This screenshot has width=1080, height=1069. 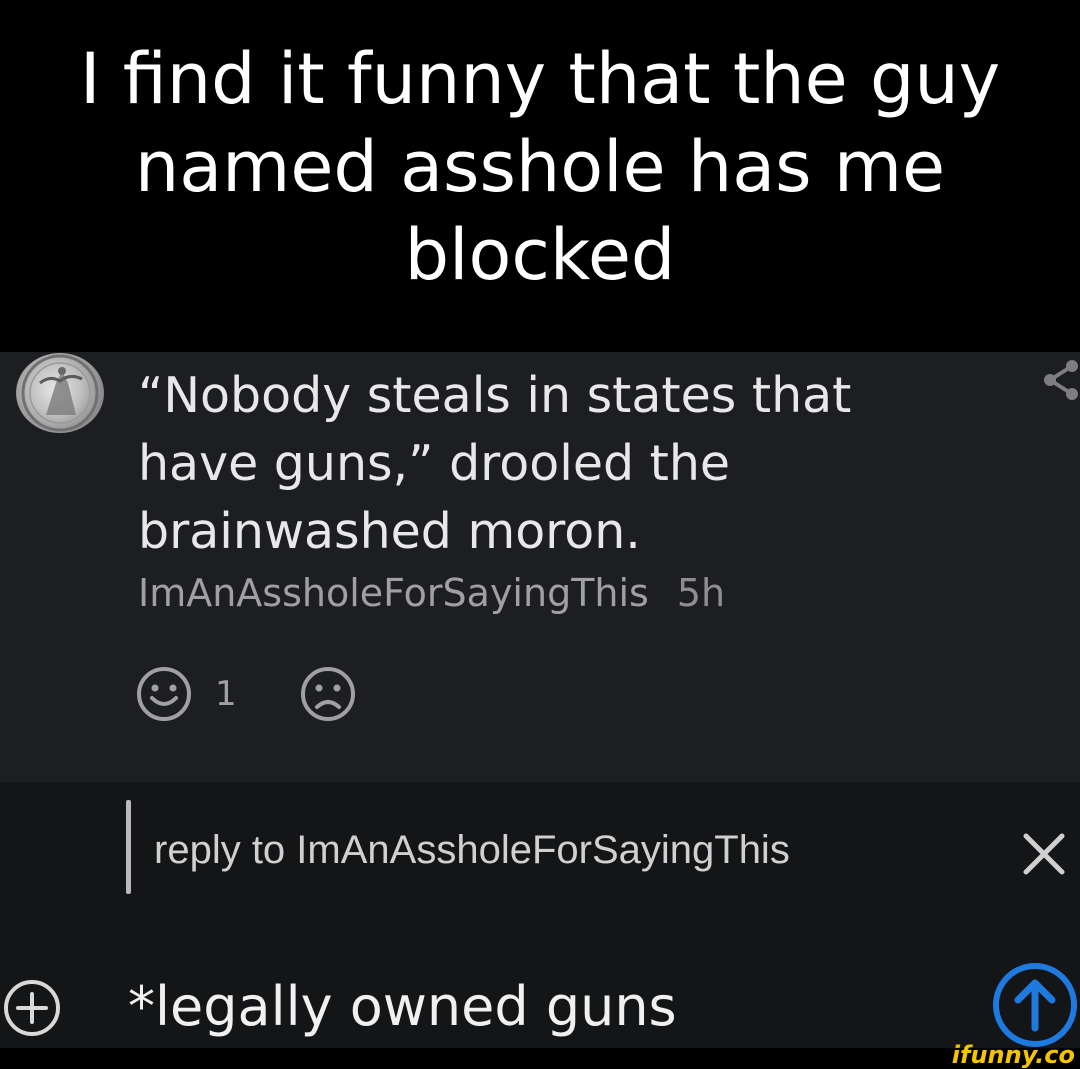 I want to click on coin-avatar-icon, so click(x=60, y=393).